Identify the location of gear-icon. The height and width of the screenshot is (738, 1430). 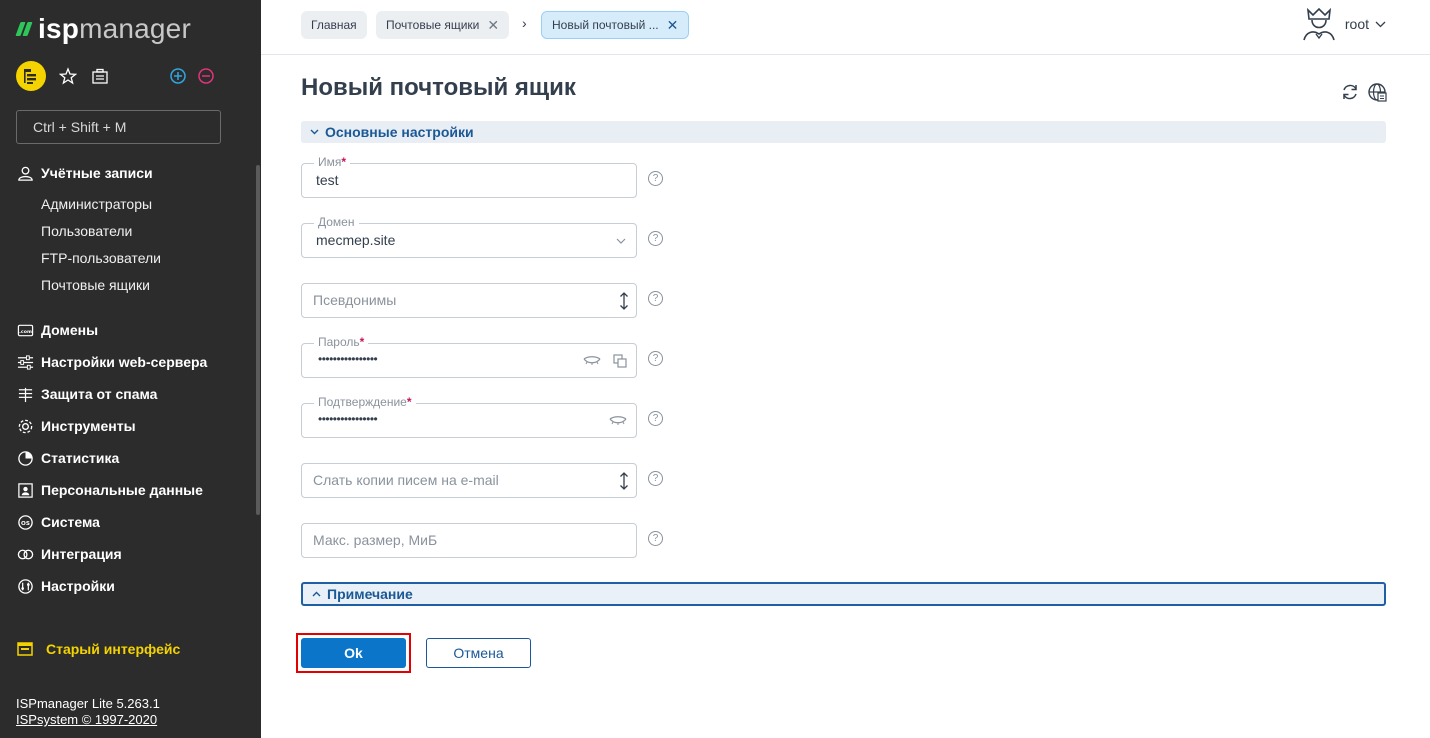
(25, 426).